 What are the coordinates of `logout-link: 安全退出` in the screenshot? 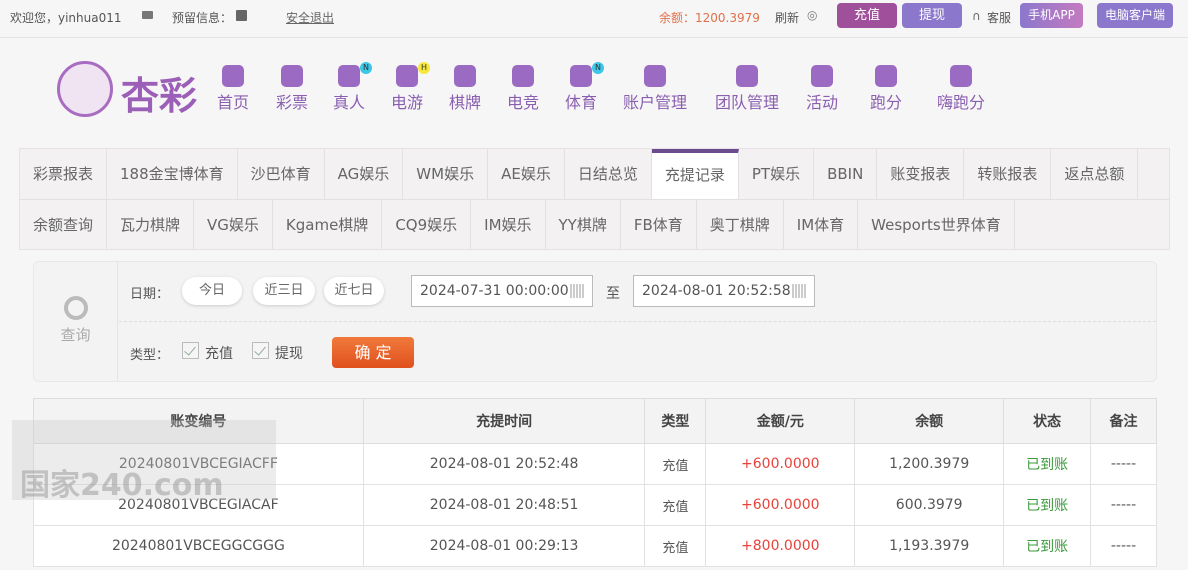 It's located at (310, 17).